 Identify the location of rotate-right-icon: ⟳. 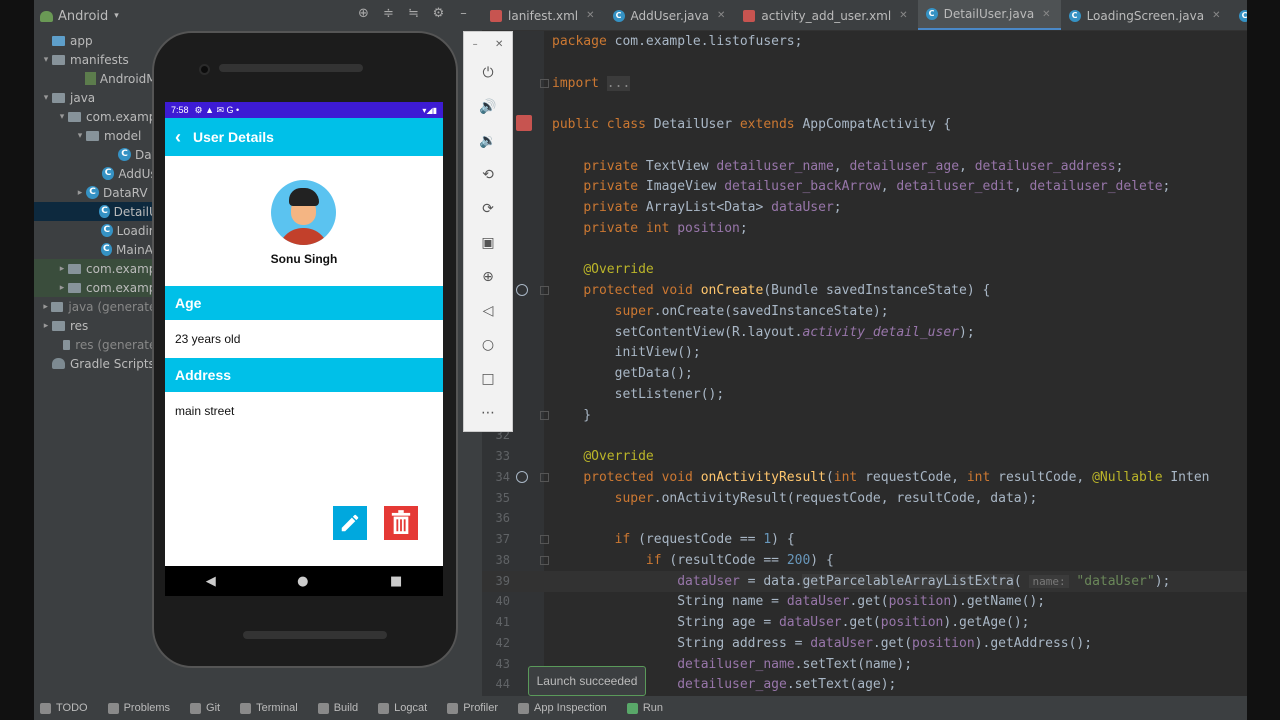
(488, 209).